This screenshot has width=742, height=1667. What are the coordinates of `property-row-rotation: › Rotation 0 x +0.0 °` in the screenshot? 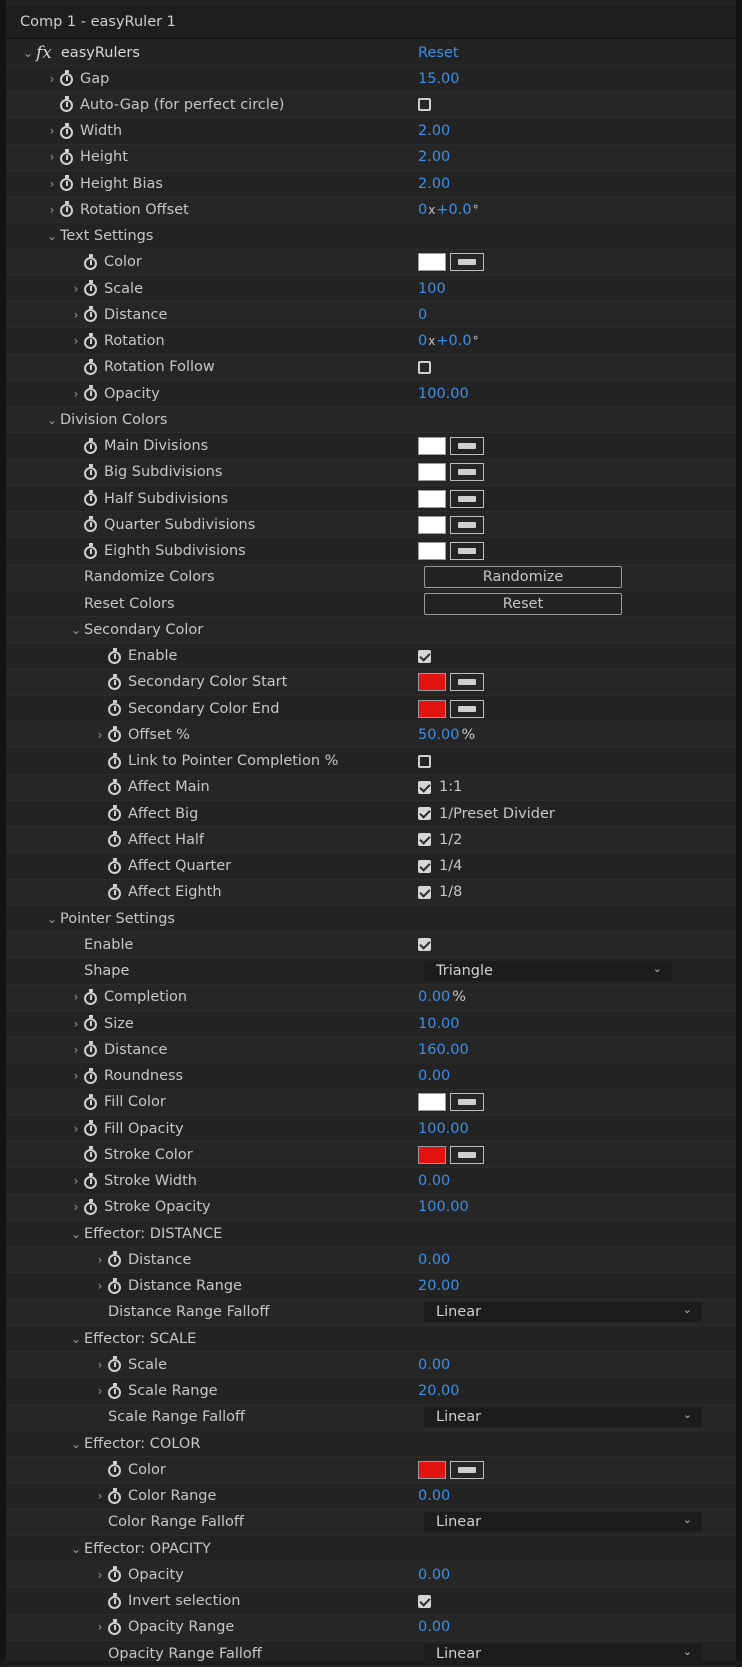 It's located at (371, 342).